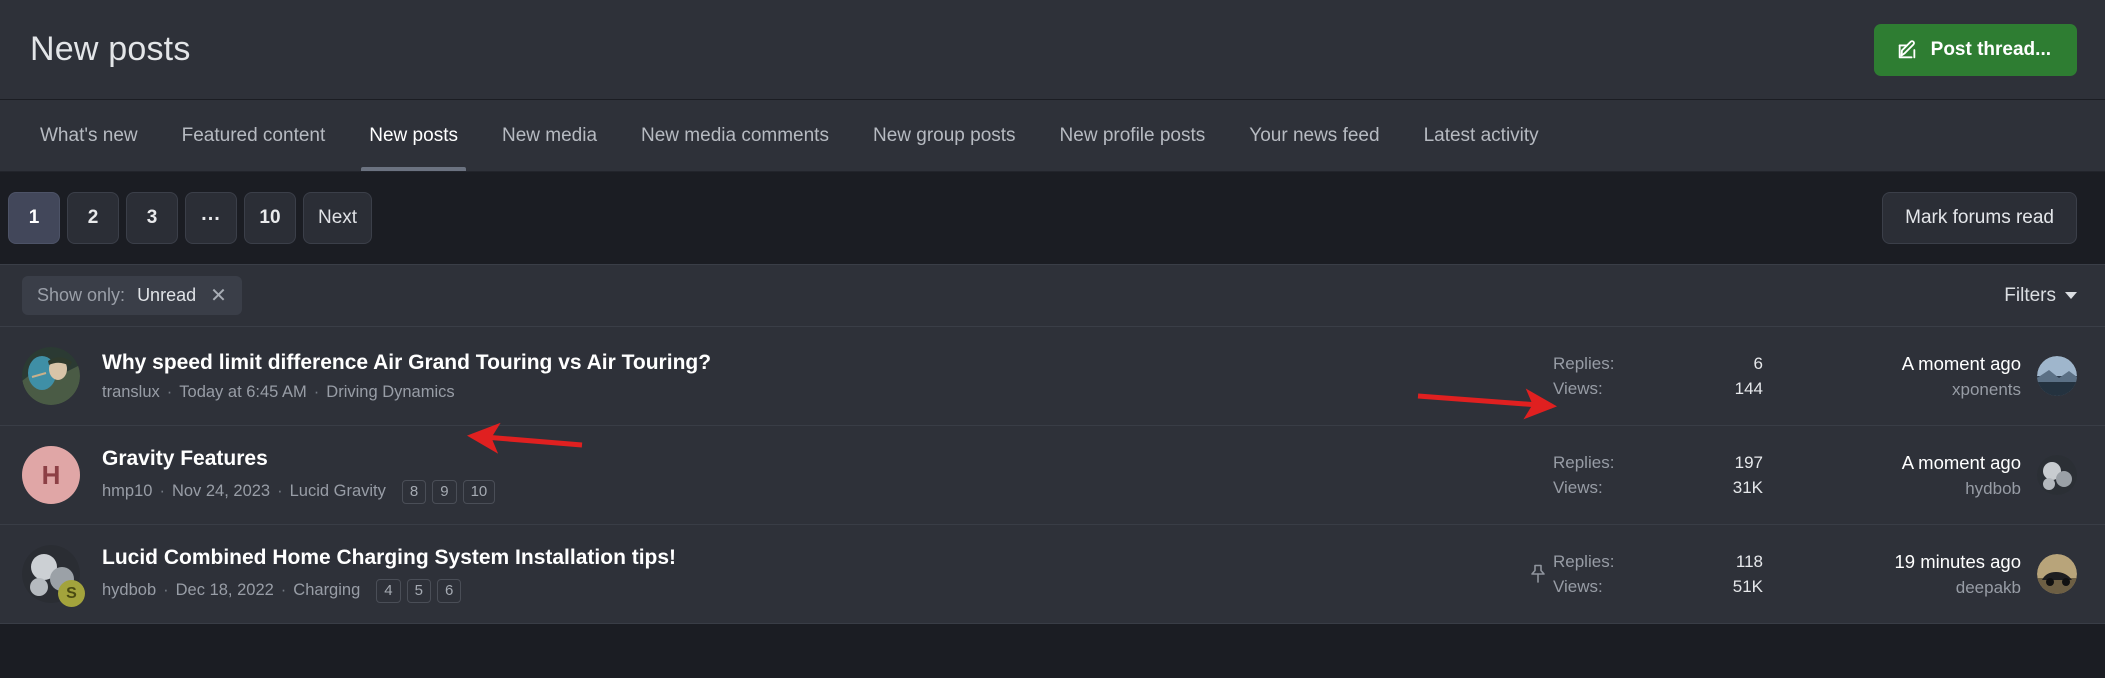  Describe the element at coordinates (1979, 218) in the screenshot. I see `mark-forums-read-button: Mark forums read` at that location.